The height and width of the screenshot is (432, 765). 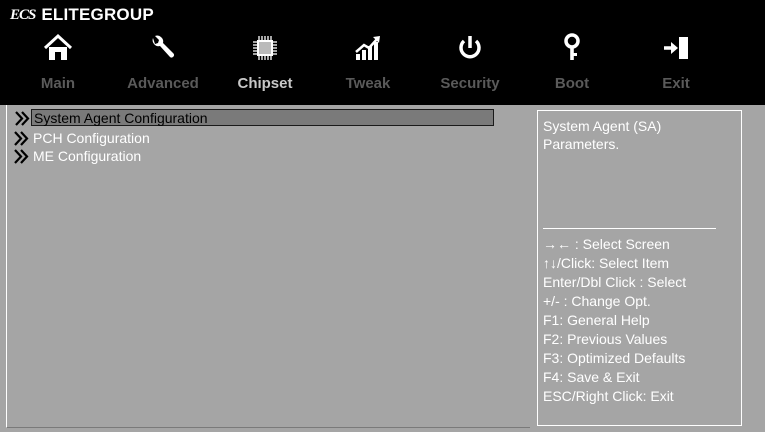 What do you see at coordinates (265, 66) in the screenshot?
I see `tab-chipset: Chipset` at bounding box center [265, 66].